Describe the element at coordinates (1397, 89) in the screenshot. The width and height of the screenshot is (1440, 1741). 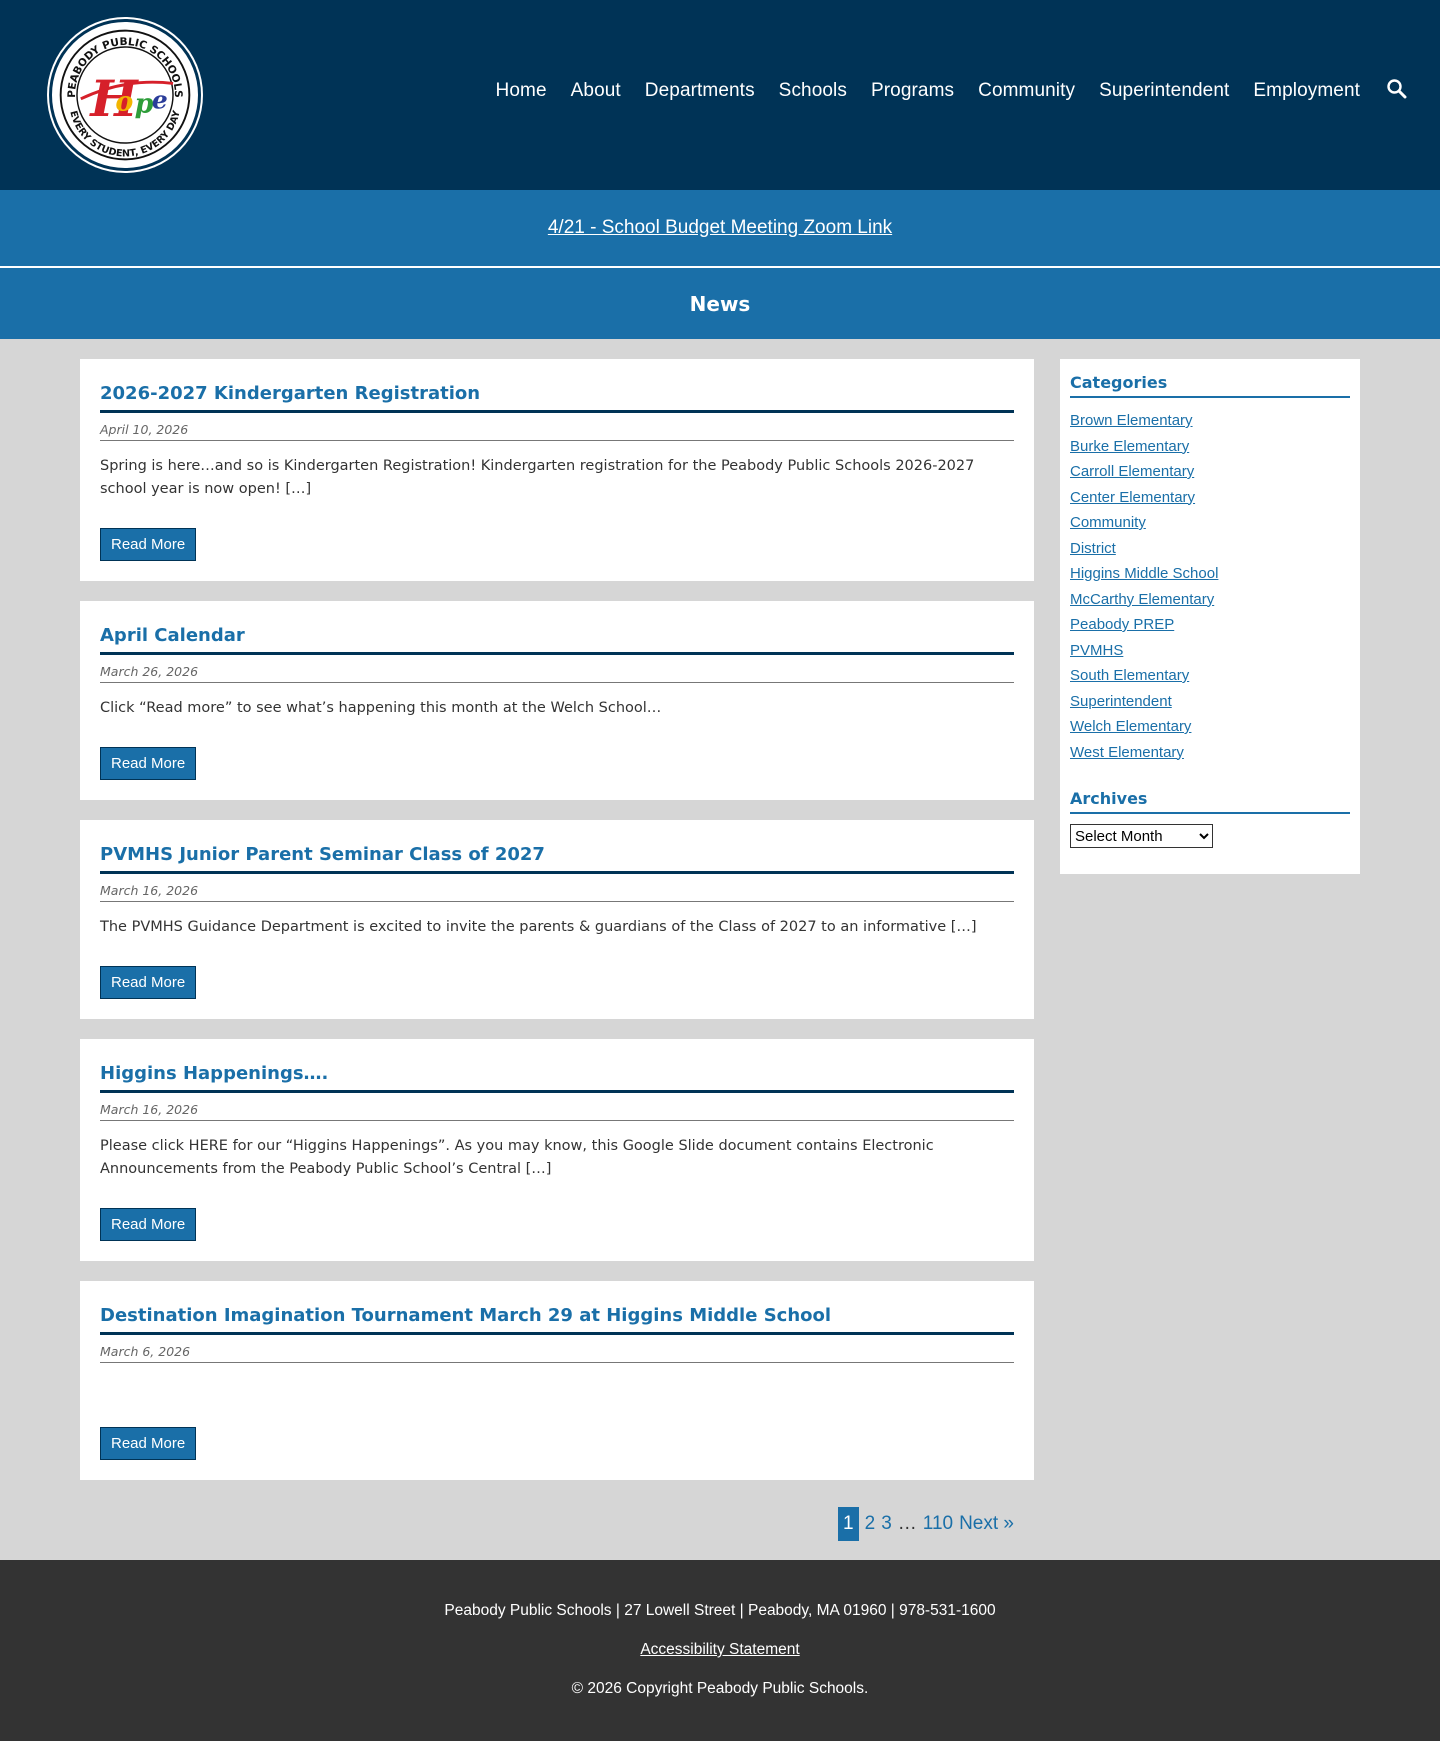
I see `search-icon` at that location.